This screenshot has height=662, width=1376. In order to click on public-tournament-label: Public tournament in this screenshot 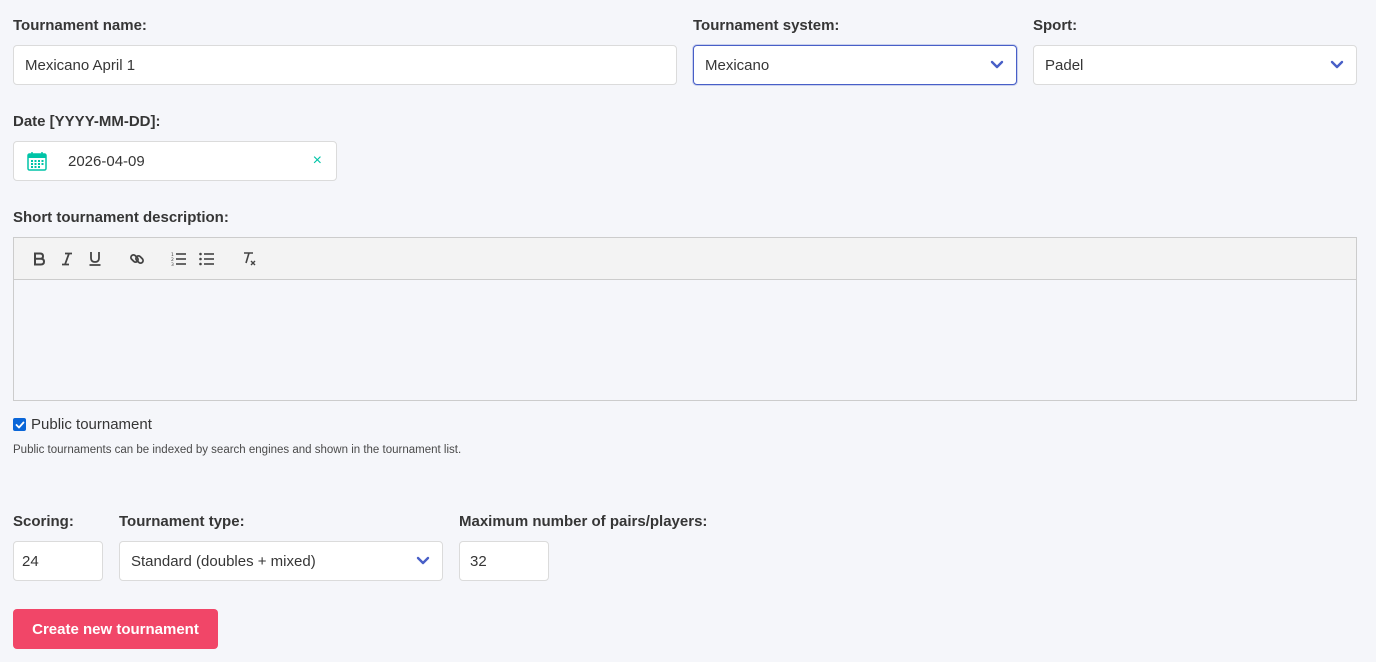, I will do `click(91, 424)`.